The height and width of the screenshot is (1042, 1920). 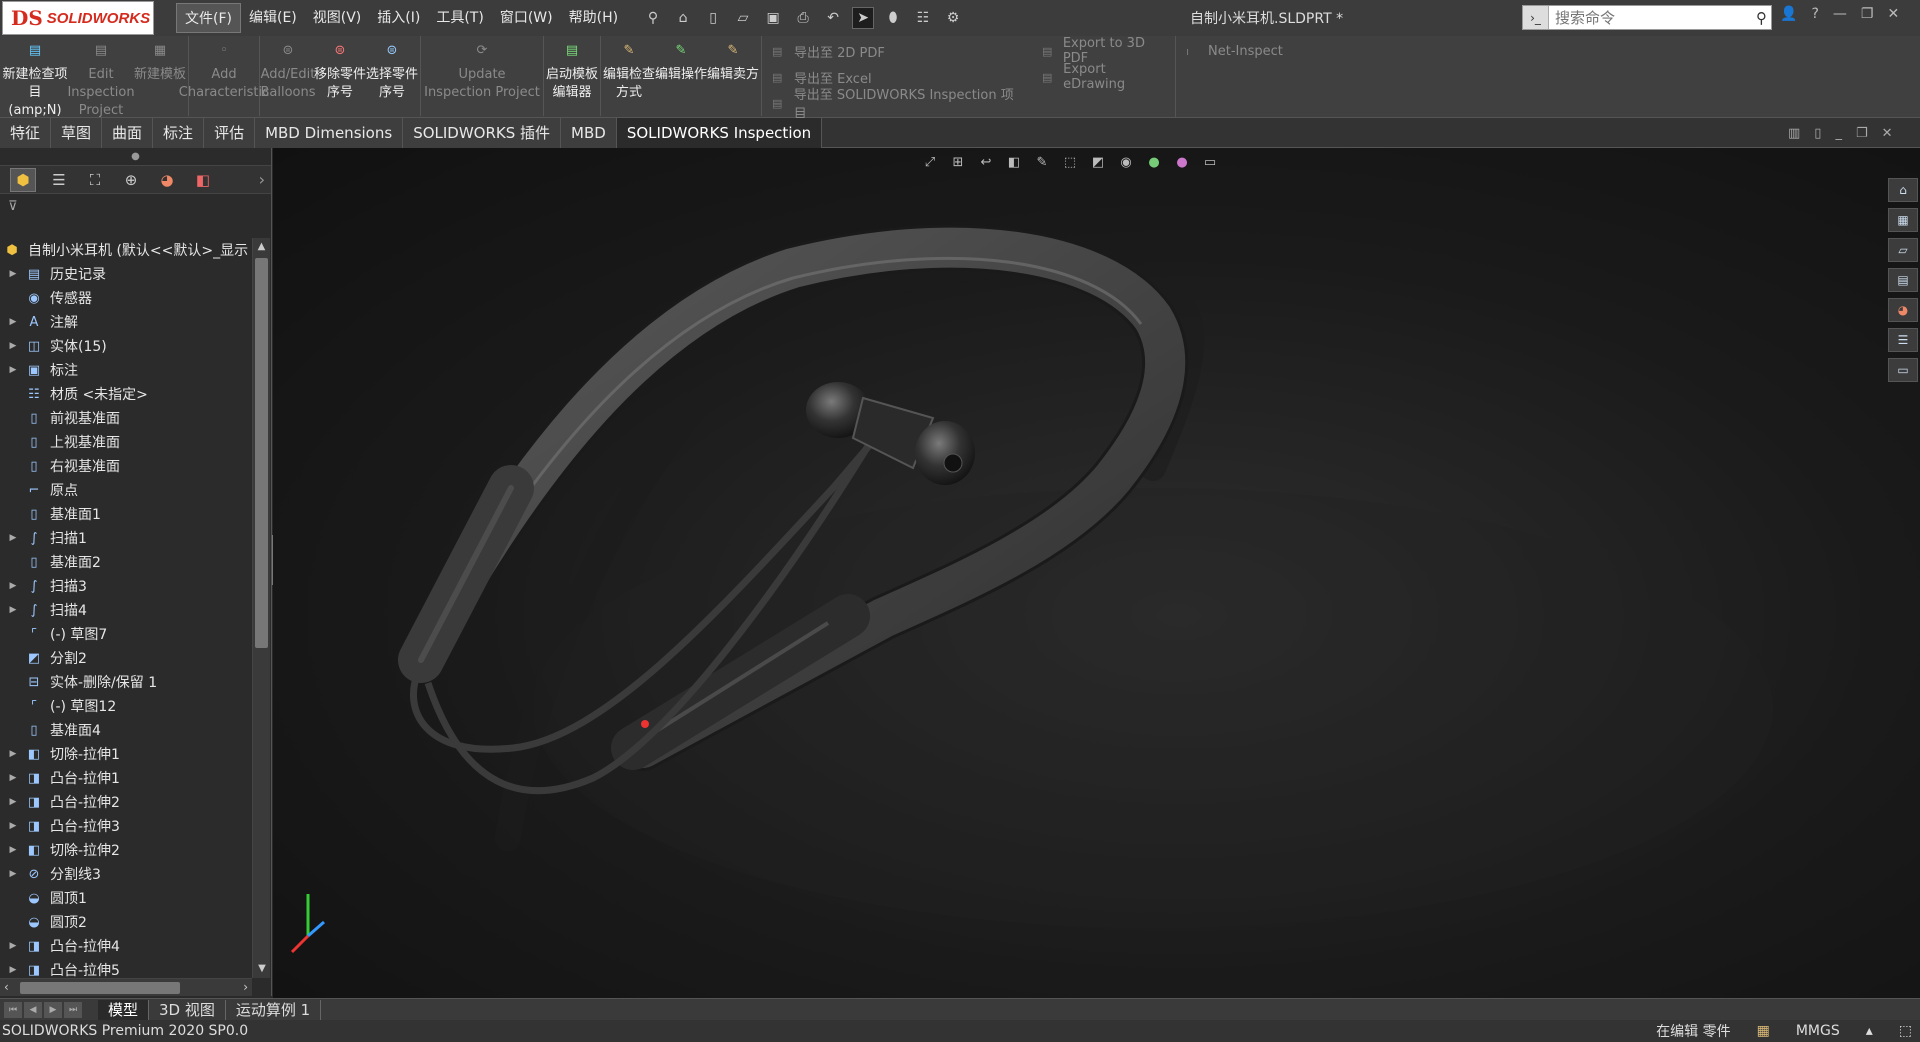 What do you see at coordinates (126, 370) in the screenshot?
I see `tree-item: ▶ ▣ 标注` at bounding box center [126, 370].